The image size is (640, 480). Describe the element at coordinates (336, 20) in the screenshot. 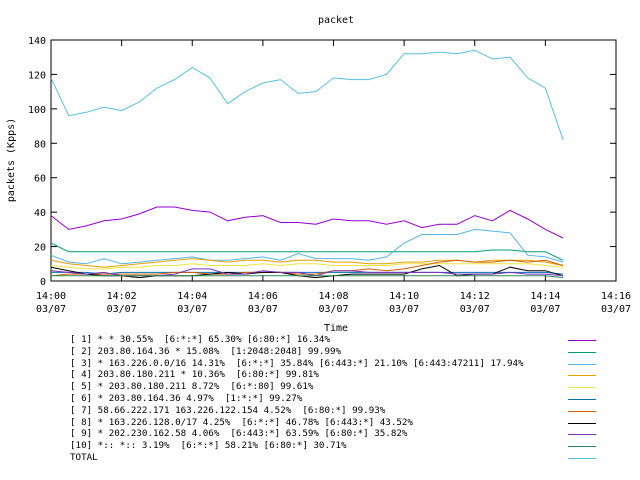

I see `chart-title: packet` at that location.